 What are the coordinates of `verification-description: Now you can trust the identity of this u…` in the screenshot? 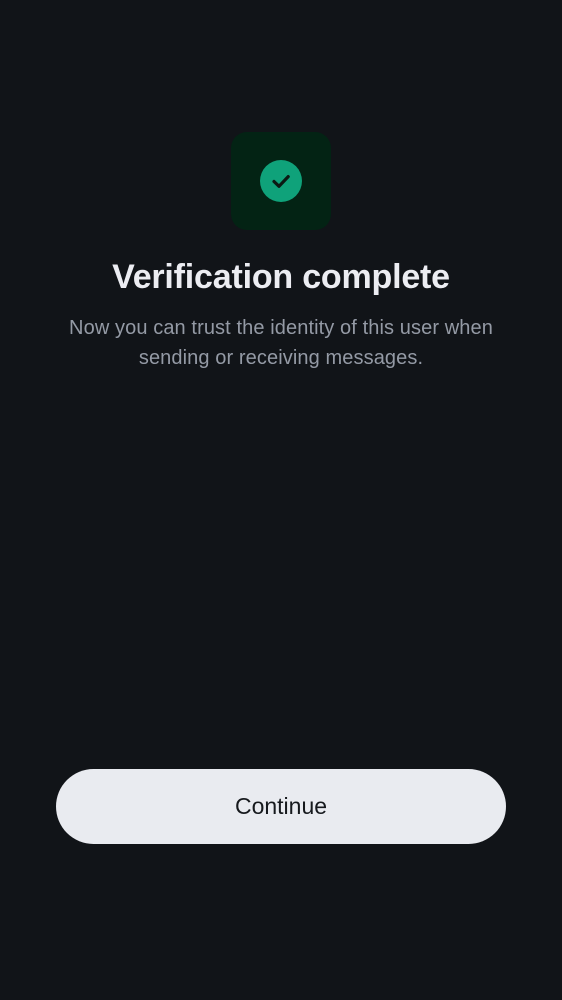 It's located at (281, 343).